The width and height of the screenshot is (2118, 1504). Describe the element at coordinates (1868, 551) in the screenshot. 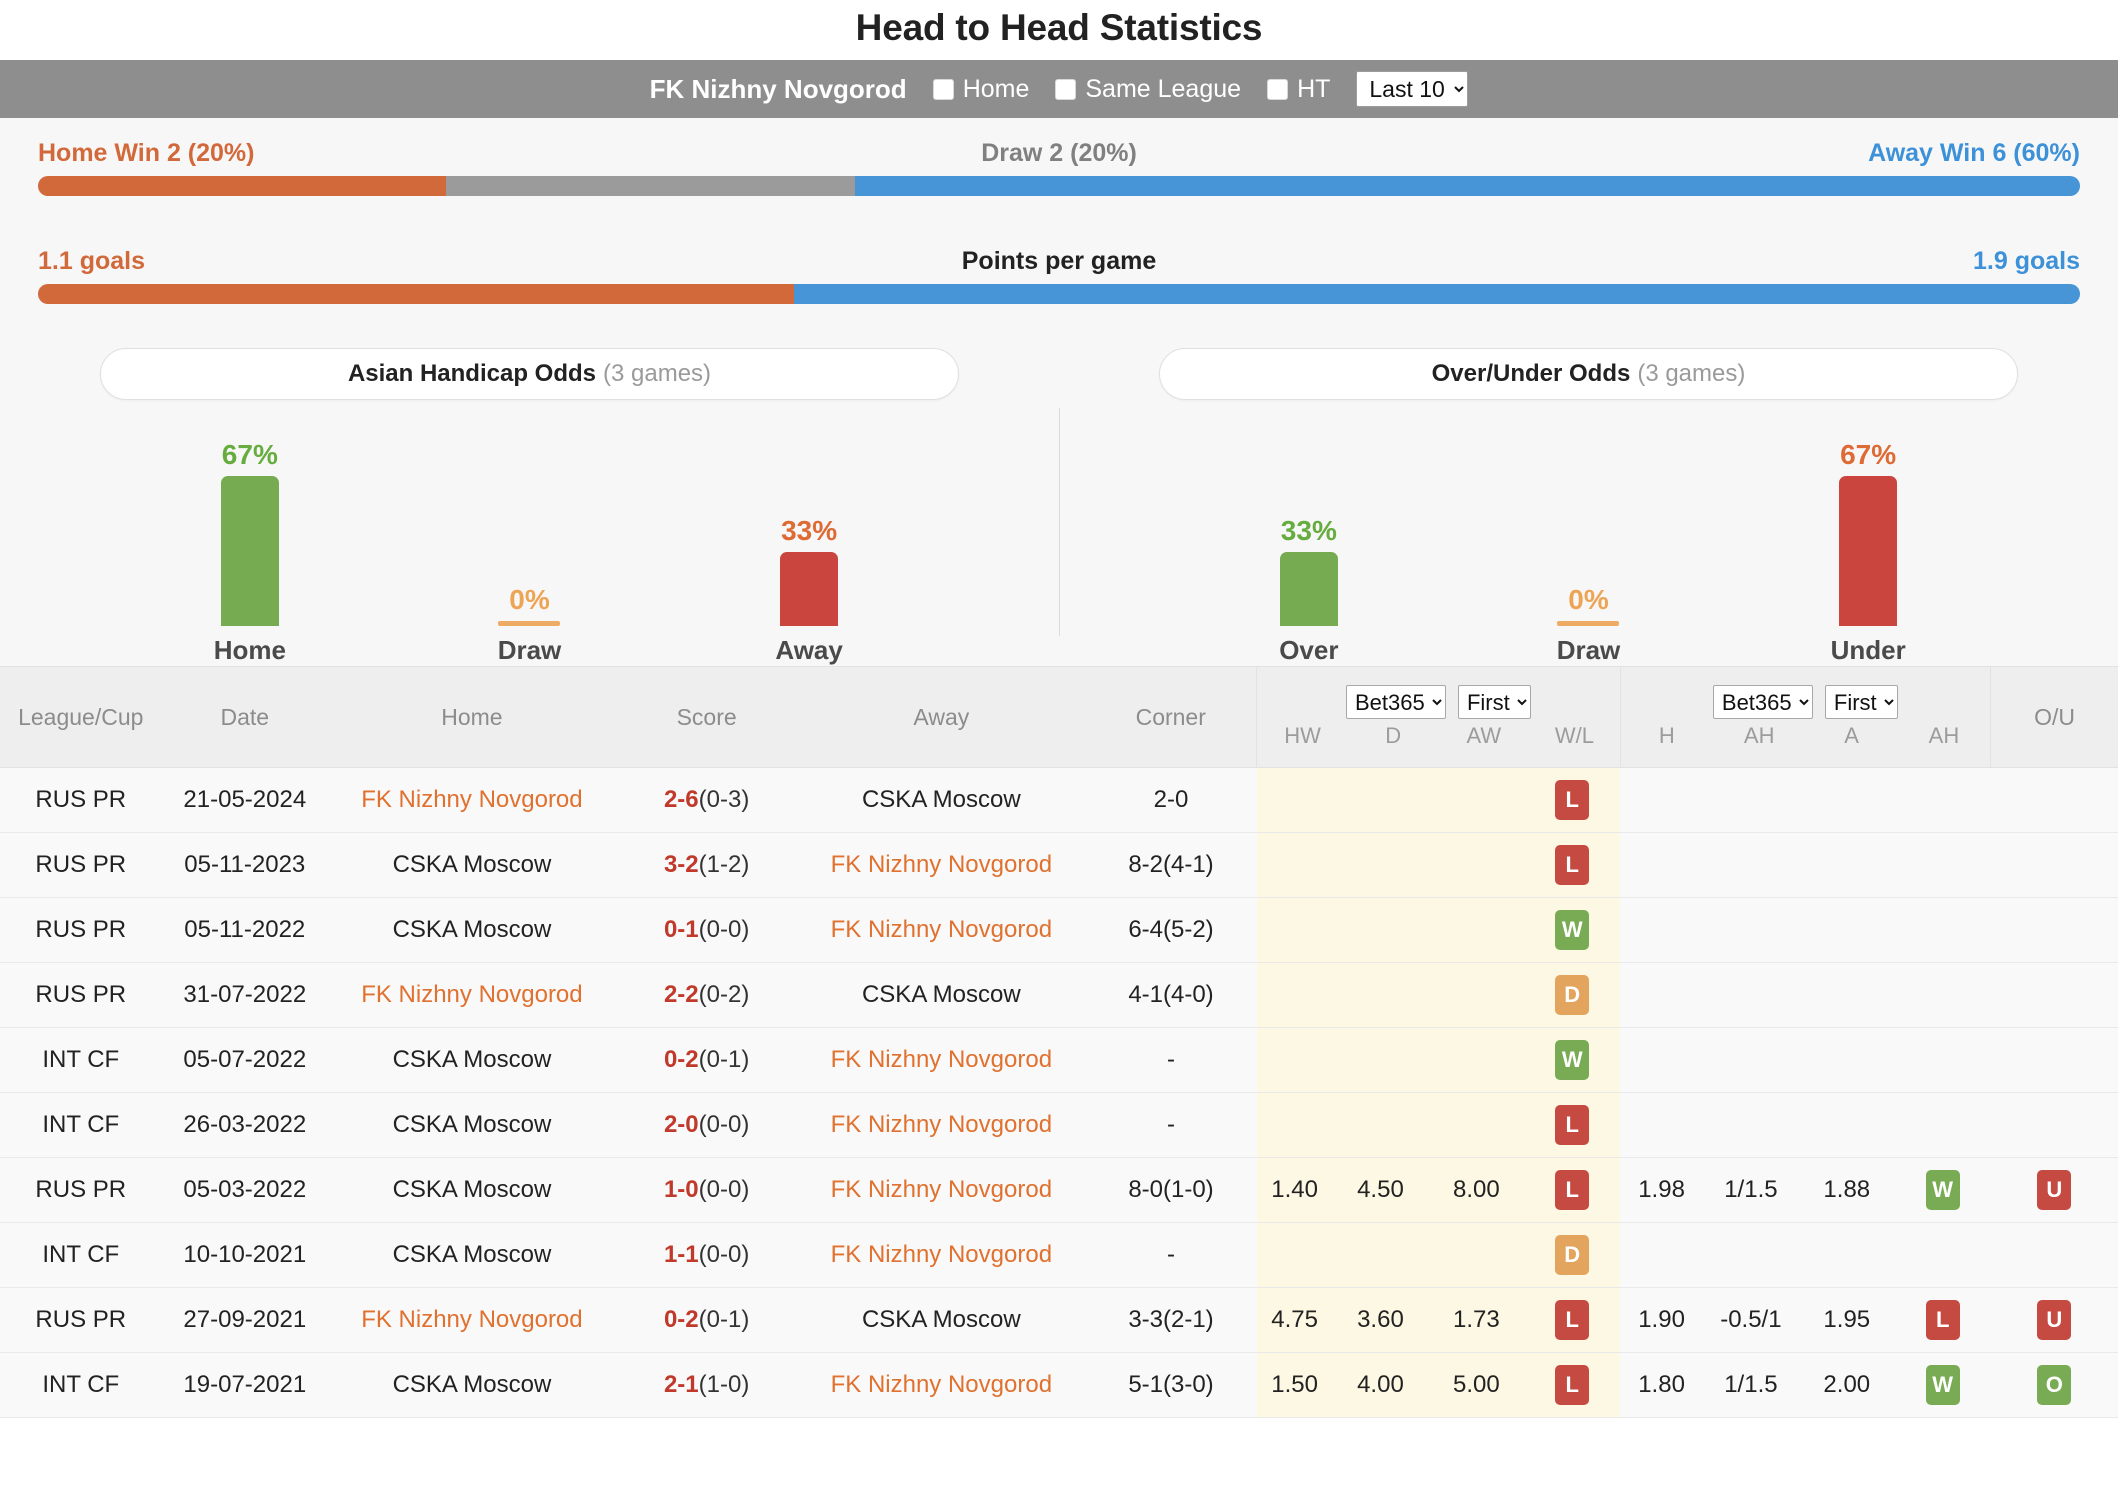

I see `bar-column-under` at that location.